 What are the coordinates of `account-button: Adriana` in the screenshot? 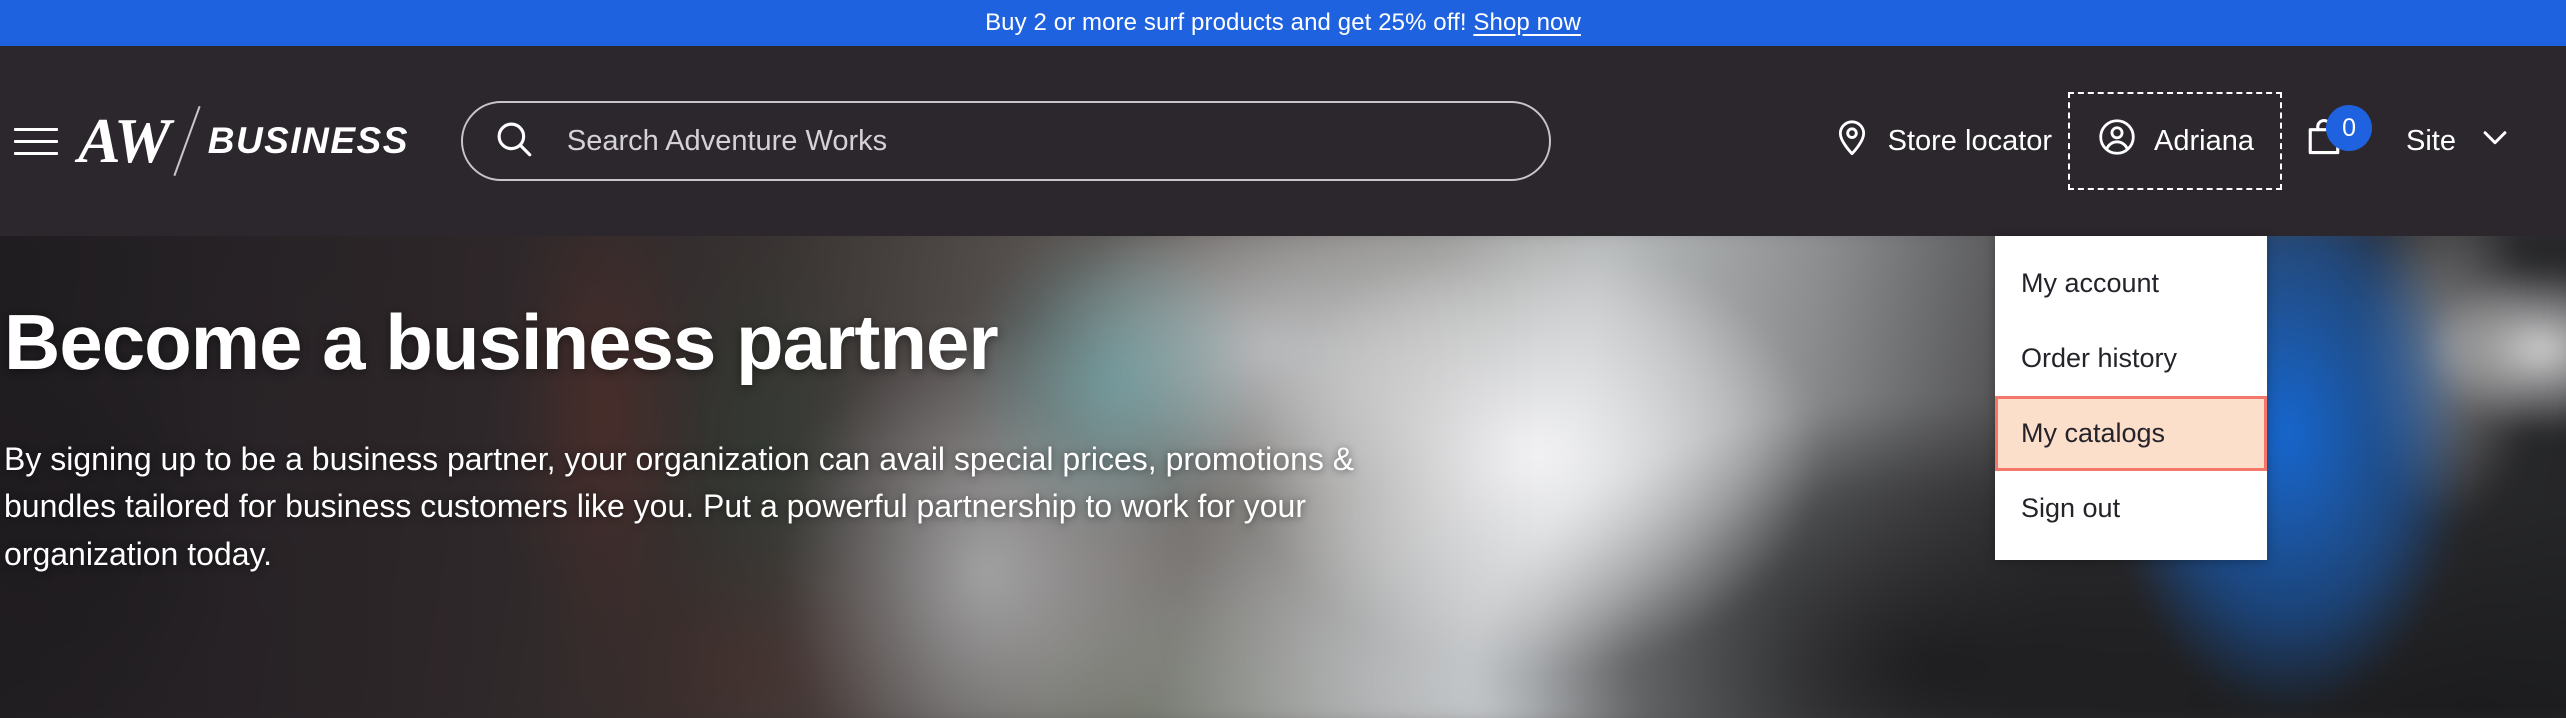 It's located at (2175, 141).